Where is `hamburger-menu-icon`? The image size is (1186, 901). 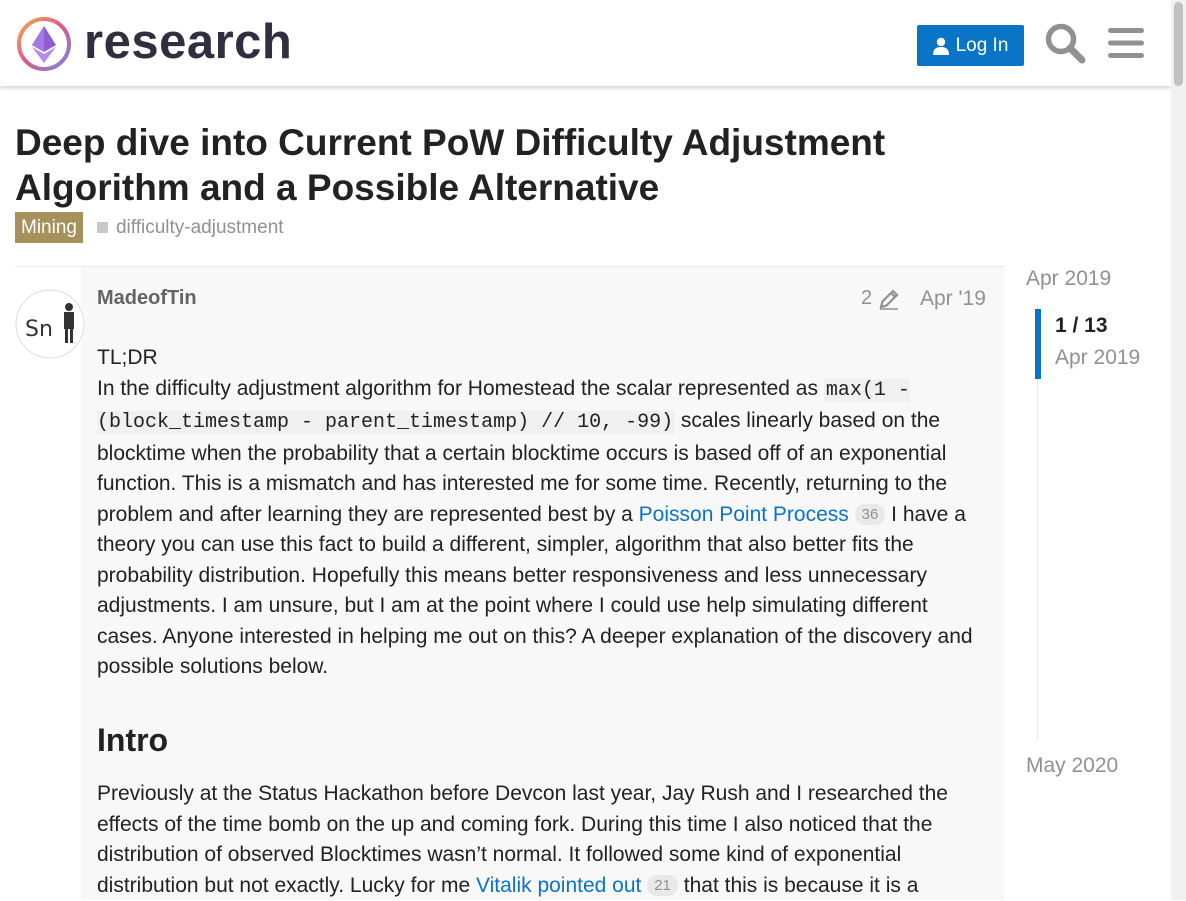 hamburger-menu-icon is located at coordinates (1126, 43).